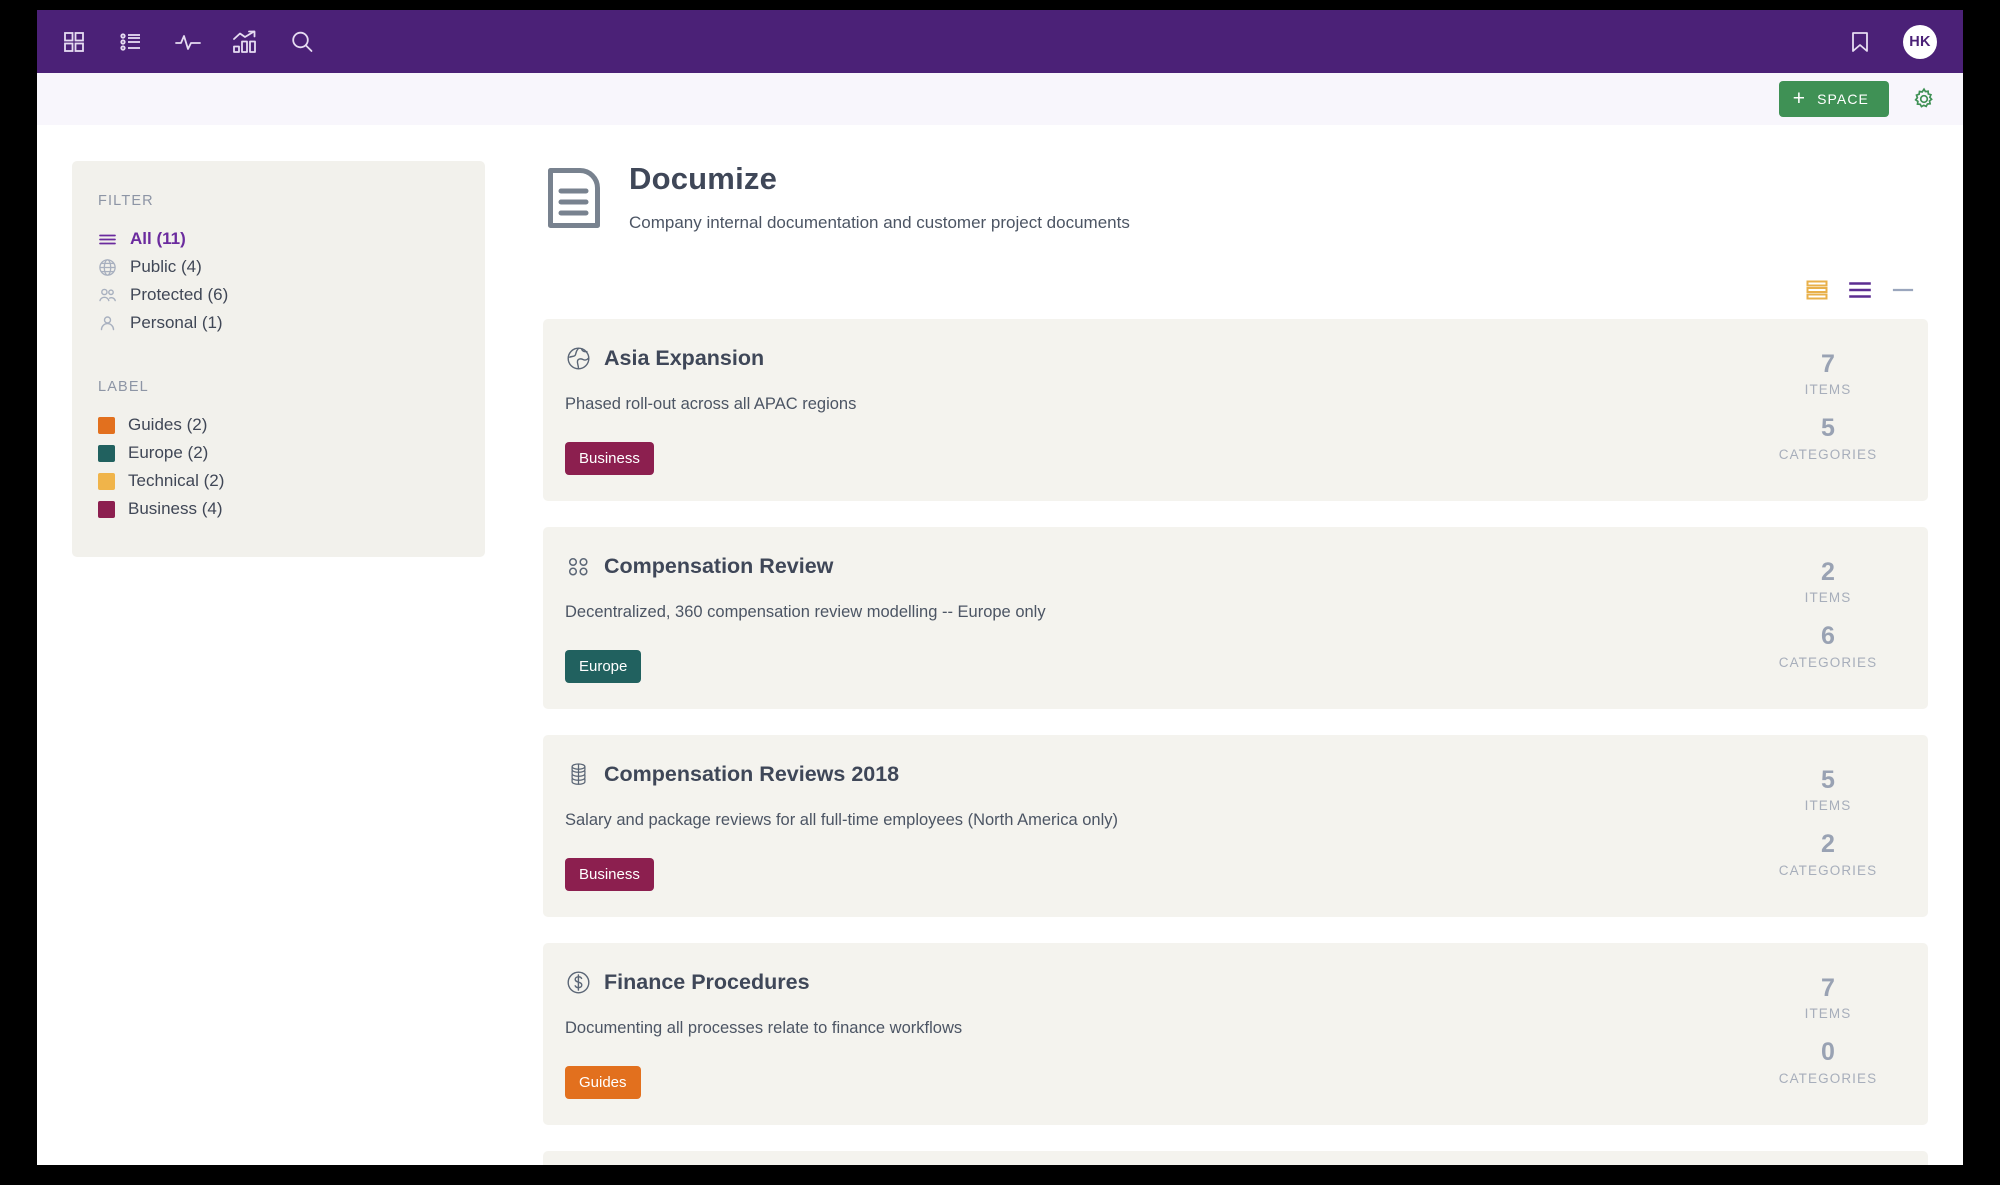 This screenshot has width=2000, height=1185. Describe the element at coordinates (1890, 41) in the screenshot. I see `nav-right-group: HK` at that location.